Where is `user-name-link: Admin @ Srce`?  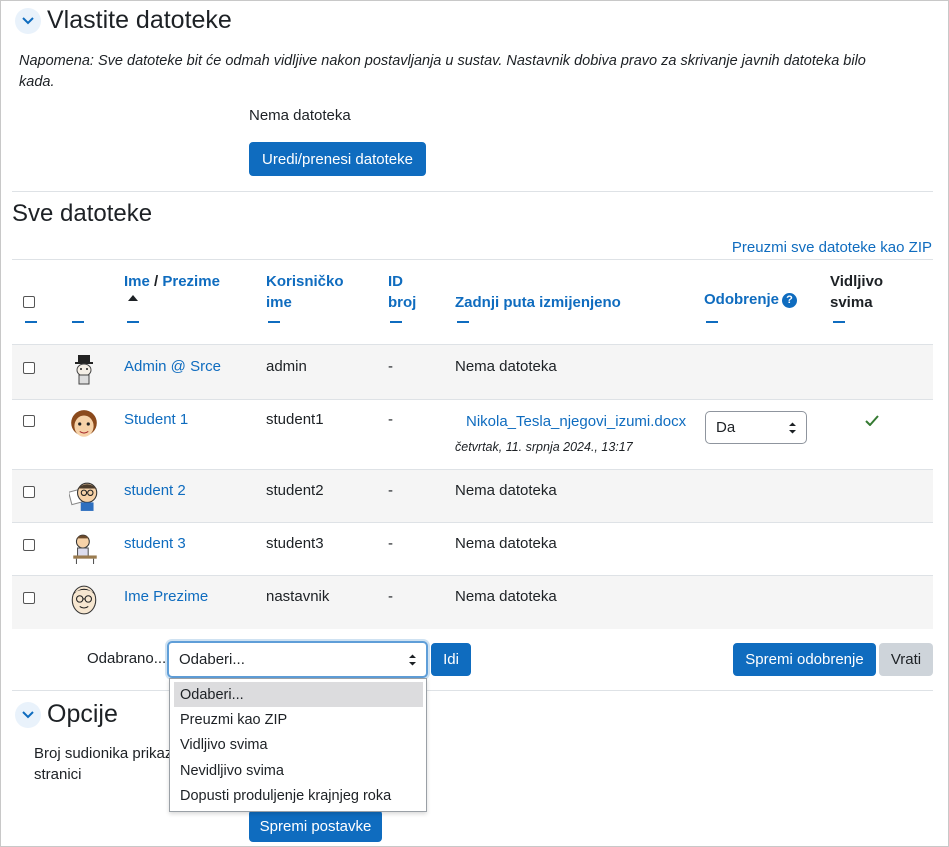
user-name-link: Admin @ Srce is located at coordinates (172, 366).